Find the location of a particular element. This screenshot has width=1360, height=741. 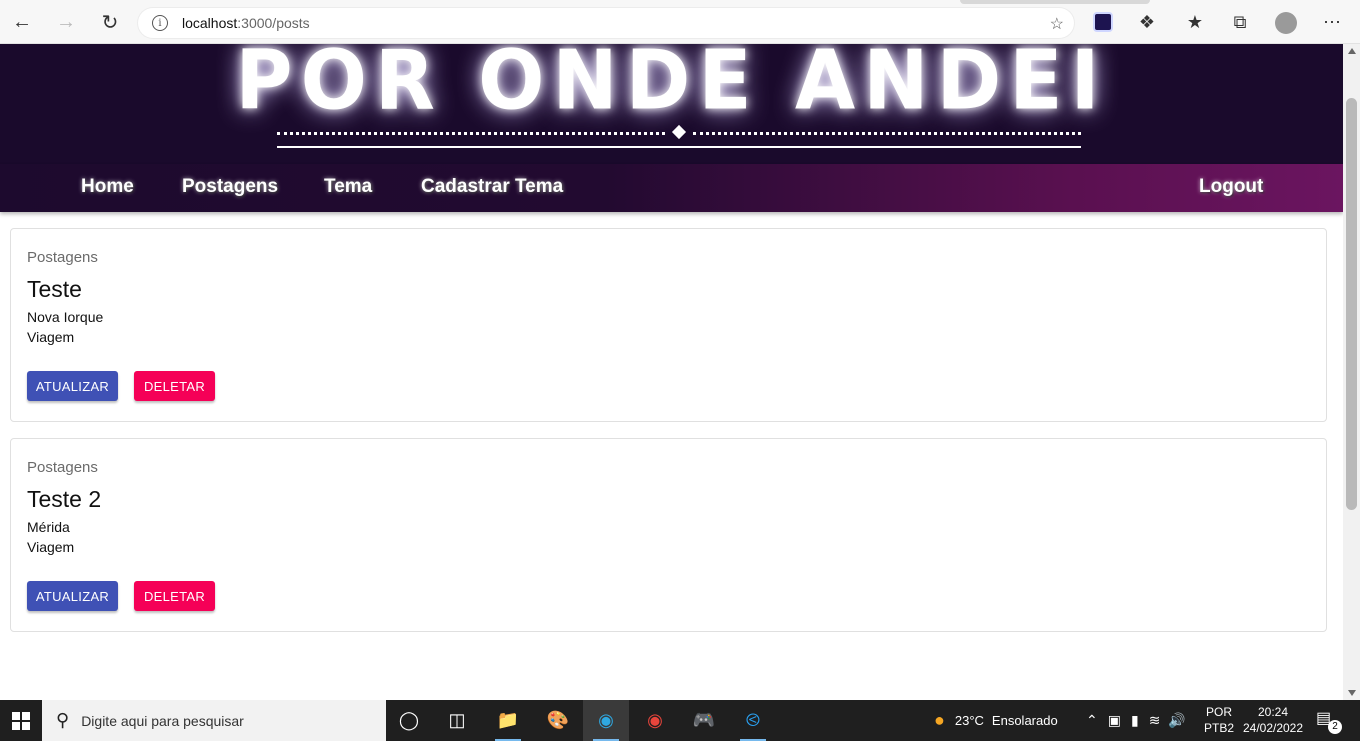

task-view-icon: ◫ is located at coordinates (457, 720).